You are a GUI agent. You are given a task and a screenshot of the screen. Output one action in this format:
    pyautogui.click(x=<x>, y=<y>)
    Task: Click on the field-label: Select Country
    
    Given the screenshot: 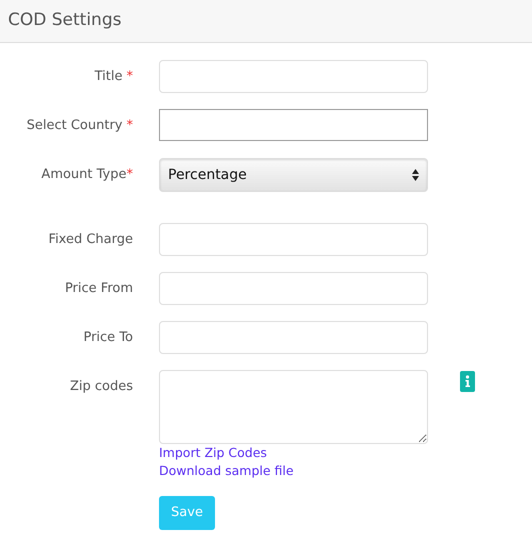 What is the action you would take?
    pyautogui.click(x=74, y=125)
    